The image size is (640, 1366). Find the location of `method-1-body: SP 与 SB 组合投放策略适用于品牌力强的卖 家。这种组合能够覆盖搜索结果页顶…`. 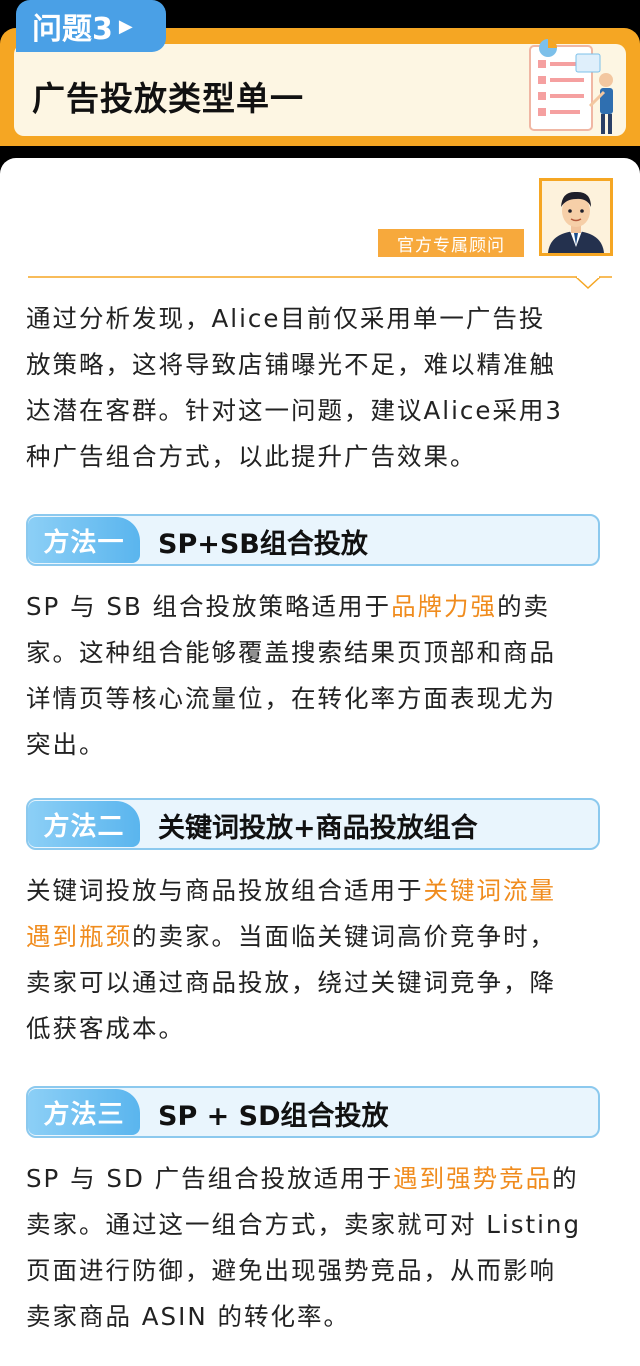

method-1-body: SP 与 SB 组合投放策略适用于品牌力强的卖 家。这种组合能够覆盖搜索结果页顶… is located at coordinates (321, 676).